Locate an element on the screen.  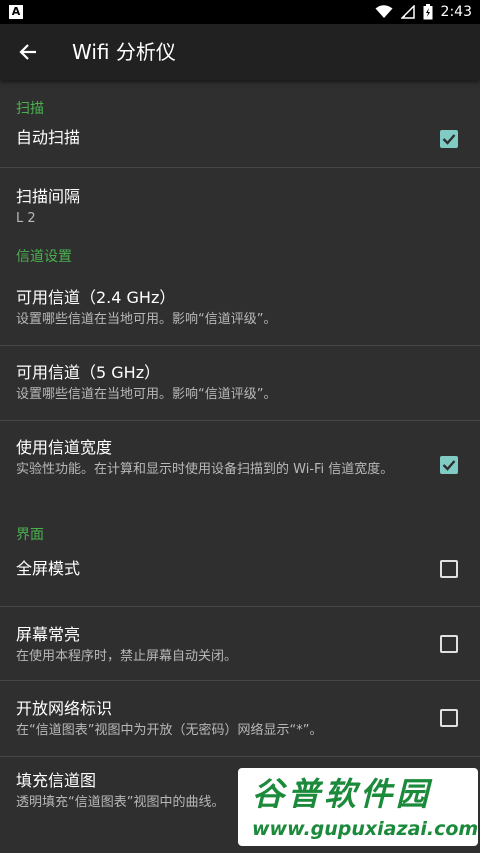
back-button is located at coordinates (28, 52).